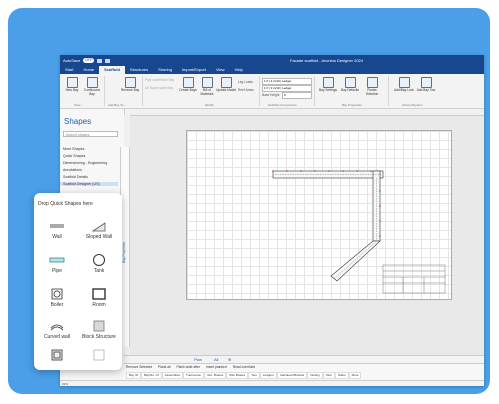 The image size is (499, 404). What do you see at coordinates (355, 375) in the screenshot?
I see `column-header: More` at bounding box center [355, 375].